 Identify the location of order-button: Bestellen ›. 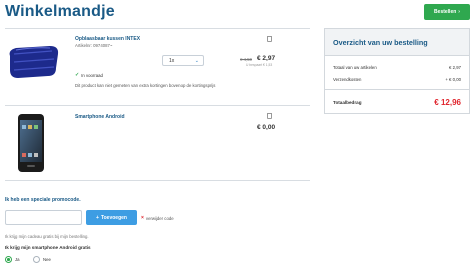
(447, 12).